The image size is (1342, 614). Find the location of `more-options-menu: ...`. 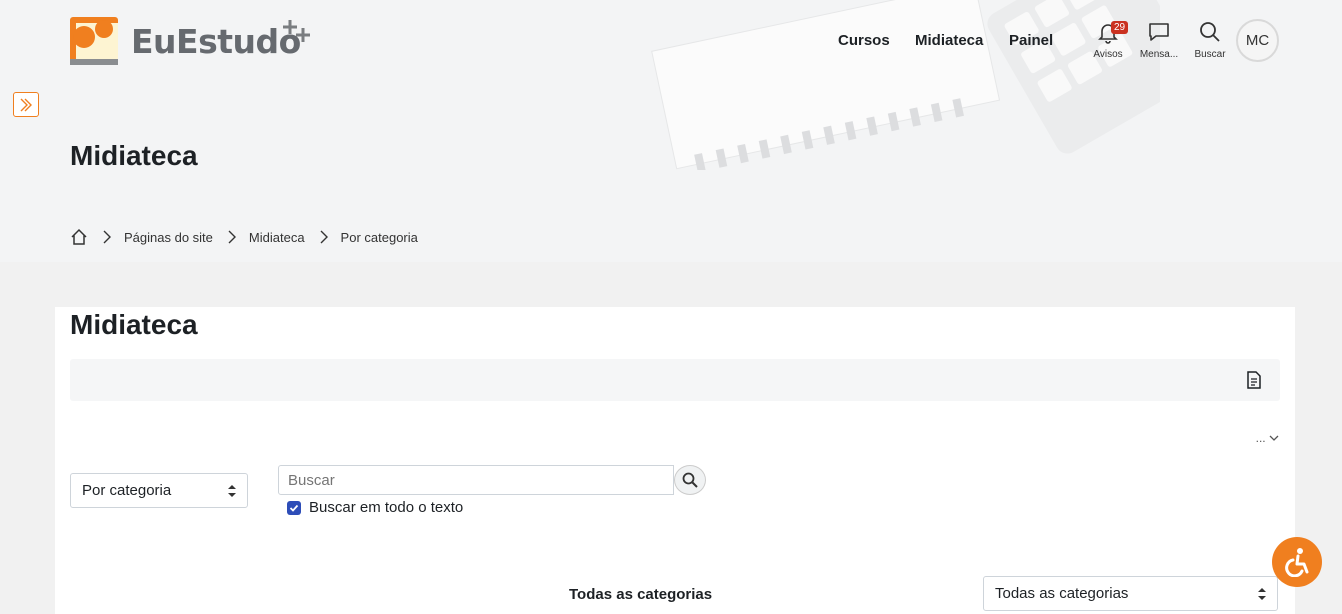

more-options-menu: ... is located at coordinates (1267, 438).